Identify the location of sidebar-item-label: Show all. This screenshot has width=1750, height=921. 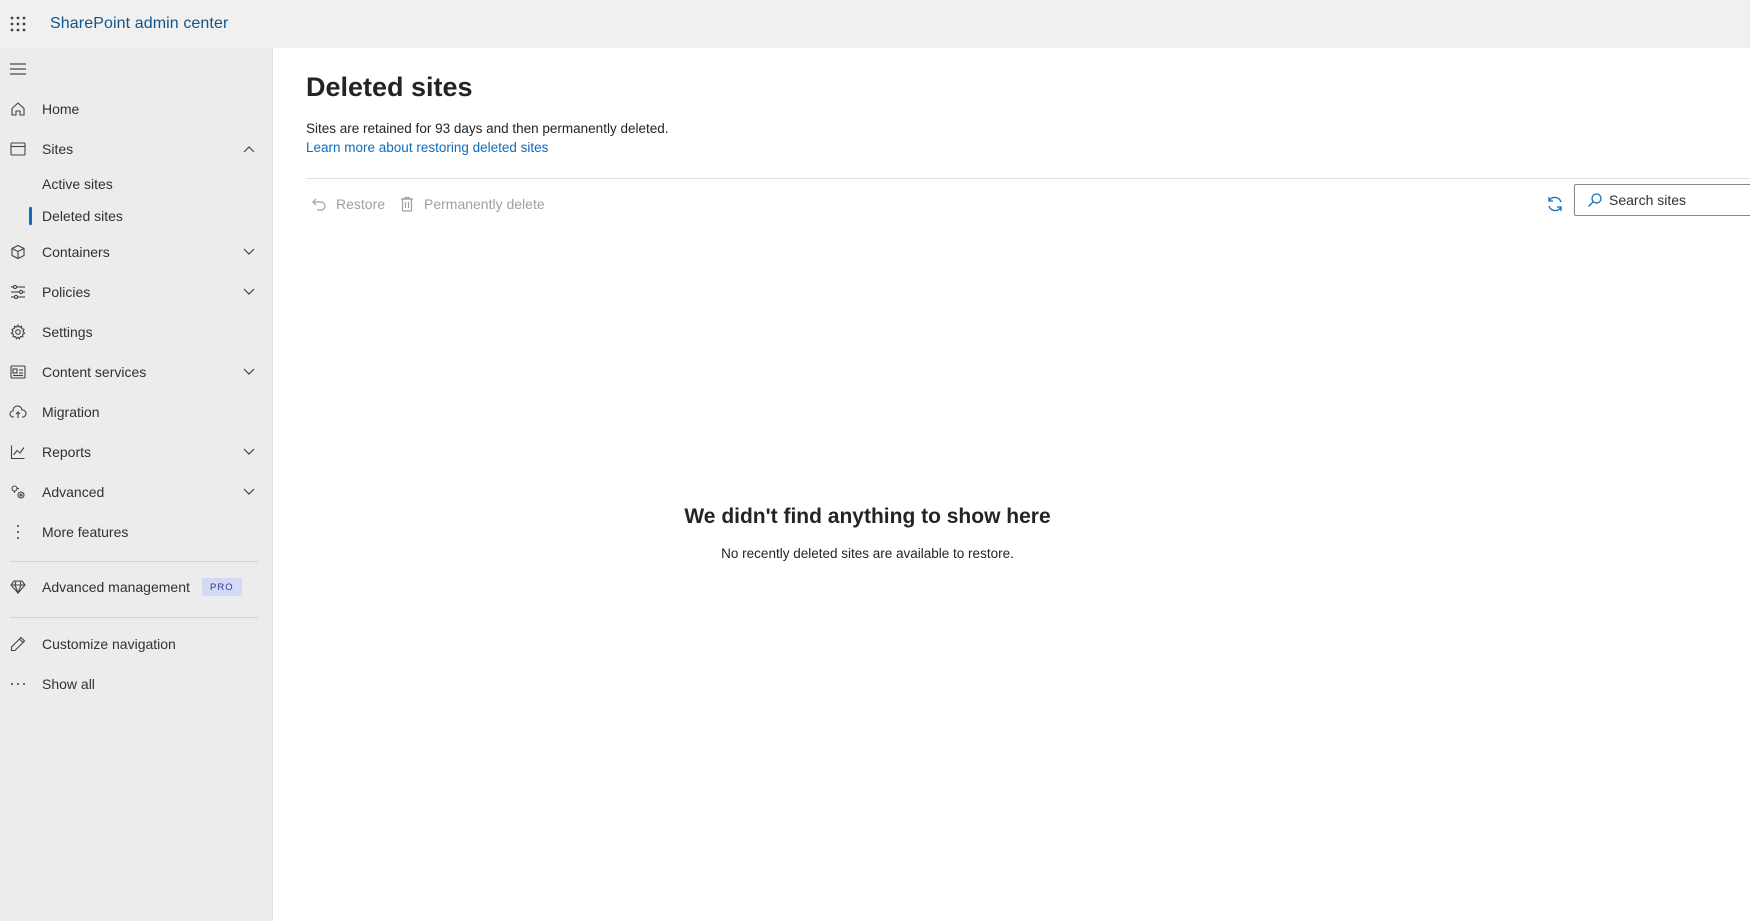
(68, 684).